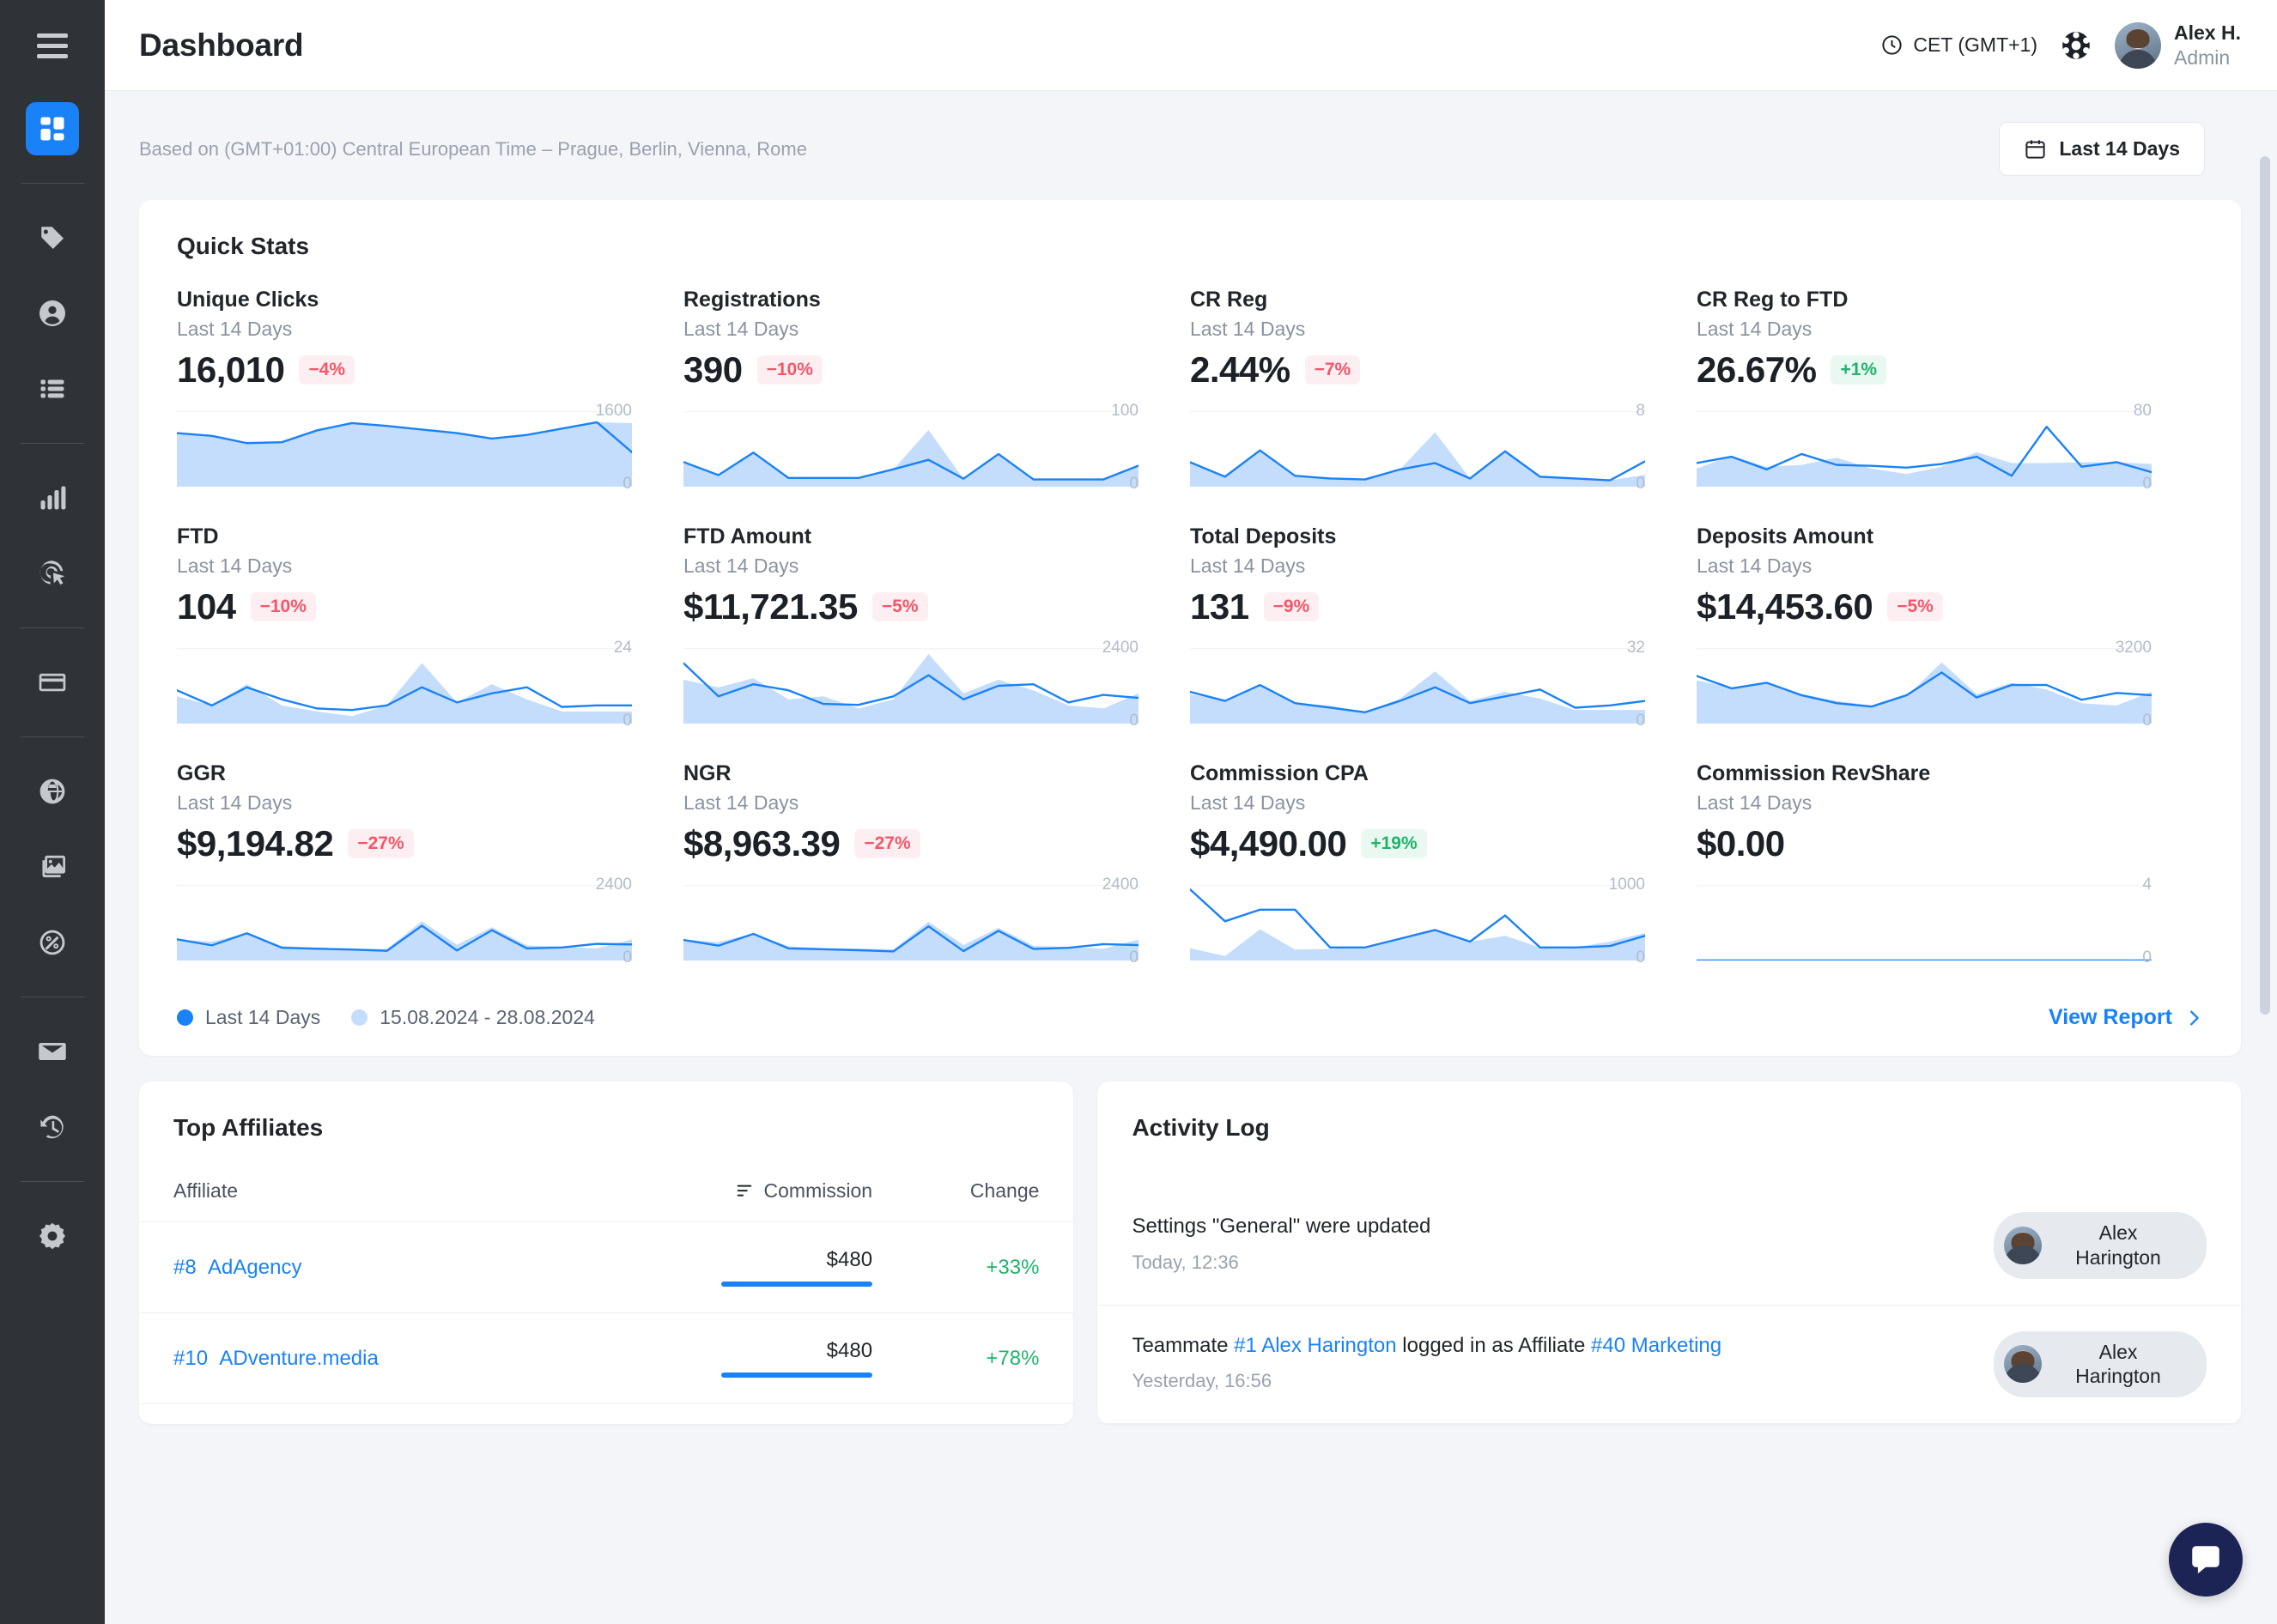 The height and width of the screenshot is (1624, 2277). Describe the element at coordinates (52, 682) in the screenshot. I see `sidebar-item-payments` at that location.